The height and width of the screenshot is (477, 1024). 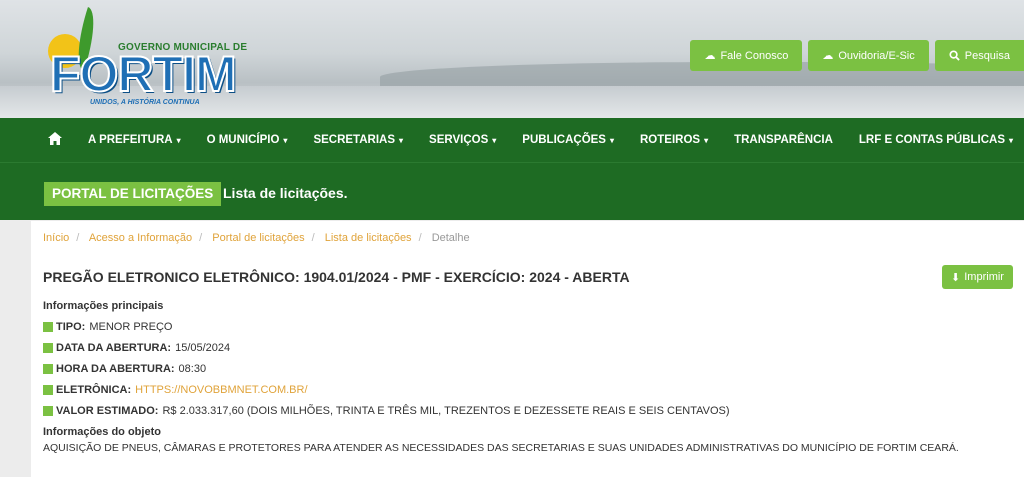 I want to click on fale-conosco-button: ☁ Fale Conosco, so click(x=746, y=55).